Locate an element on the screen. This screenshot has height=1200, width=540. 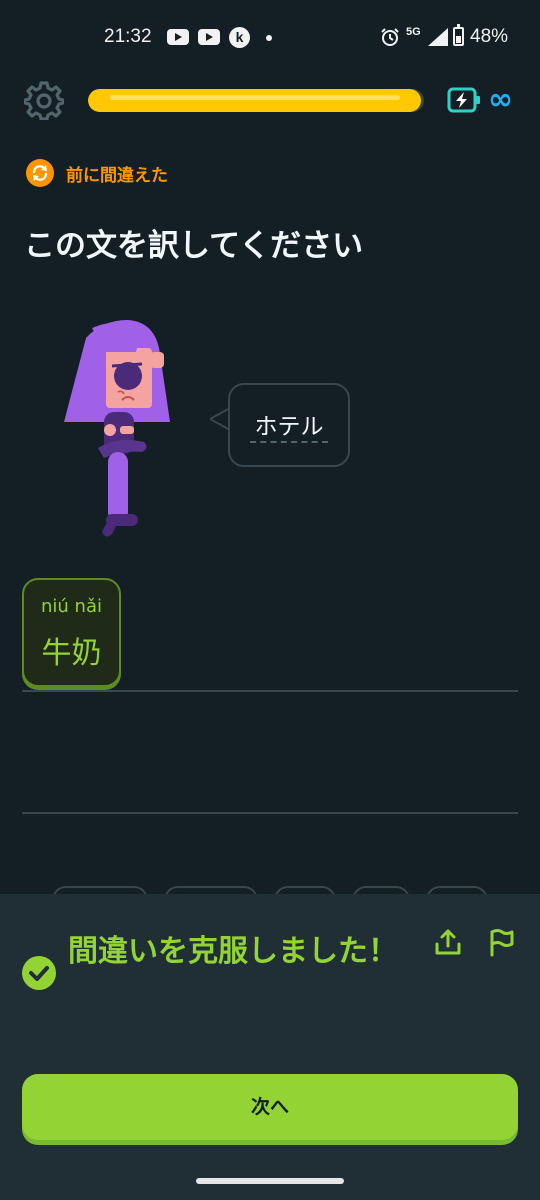
mistake-label: 前に間違えた is located at coordinates (117, 175).